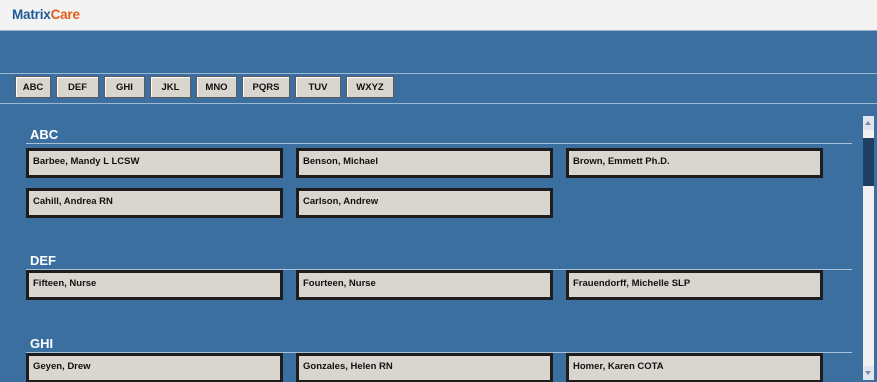  What do you see at coordinates (33, 87) in the screenshot?
I see `tab-abc: ABC` at bounding box center [33, 87].